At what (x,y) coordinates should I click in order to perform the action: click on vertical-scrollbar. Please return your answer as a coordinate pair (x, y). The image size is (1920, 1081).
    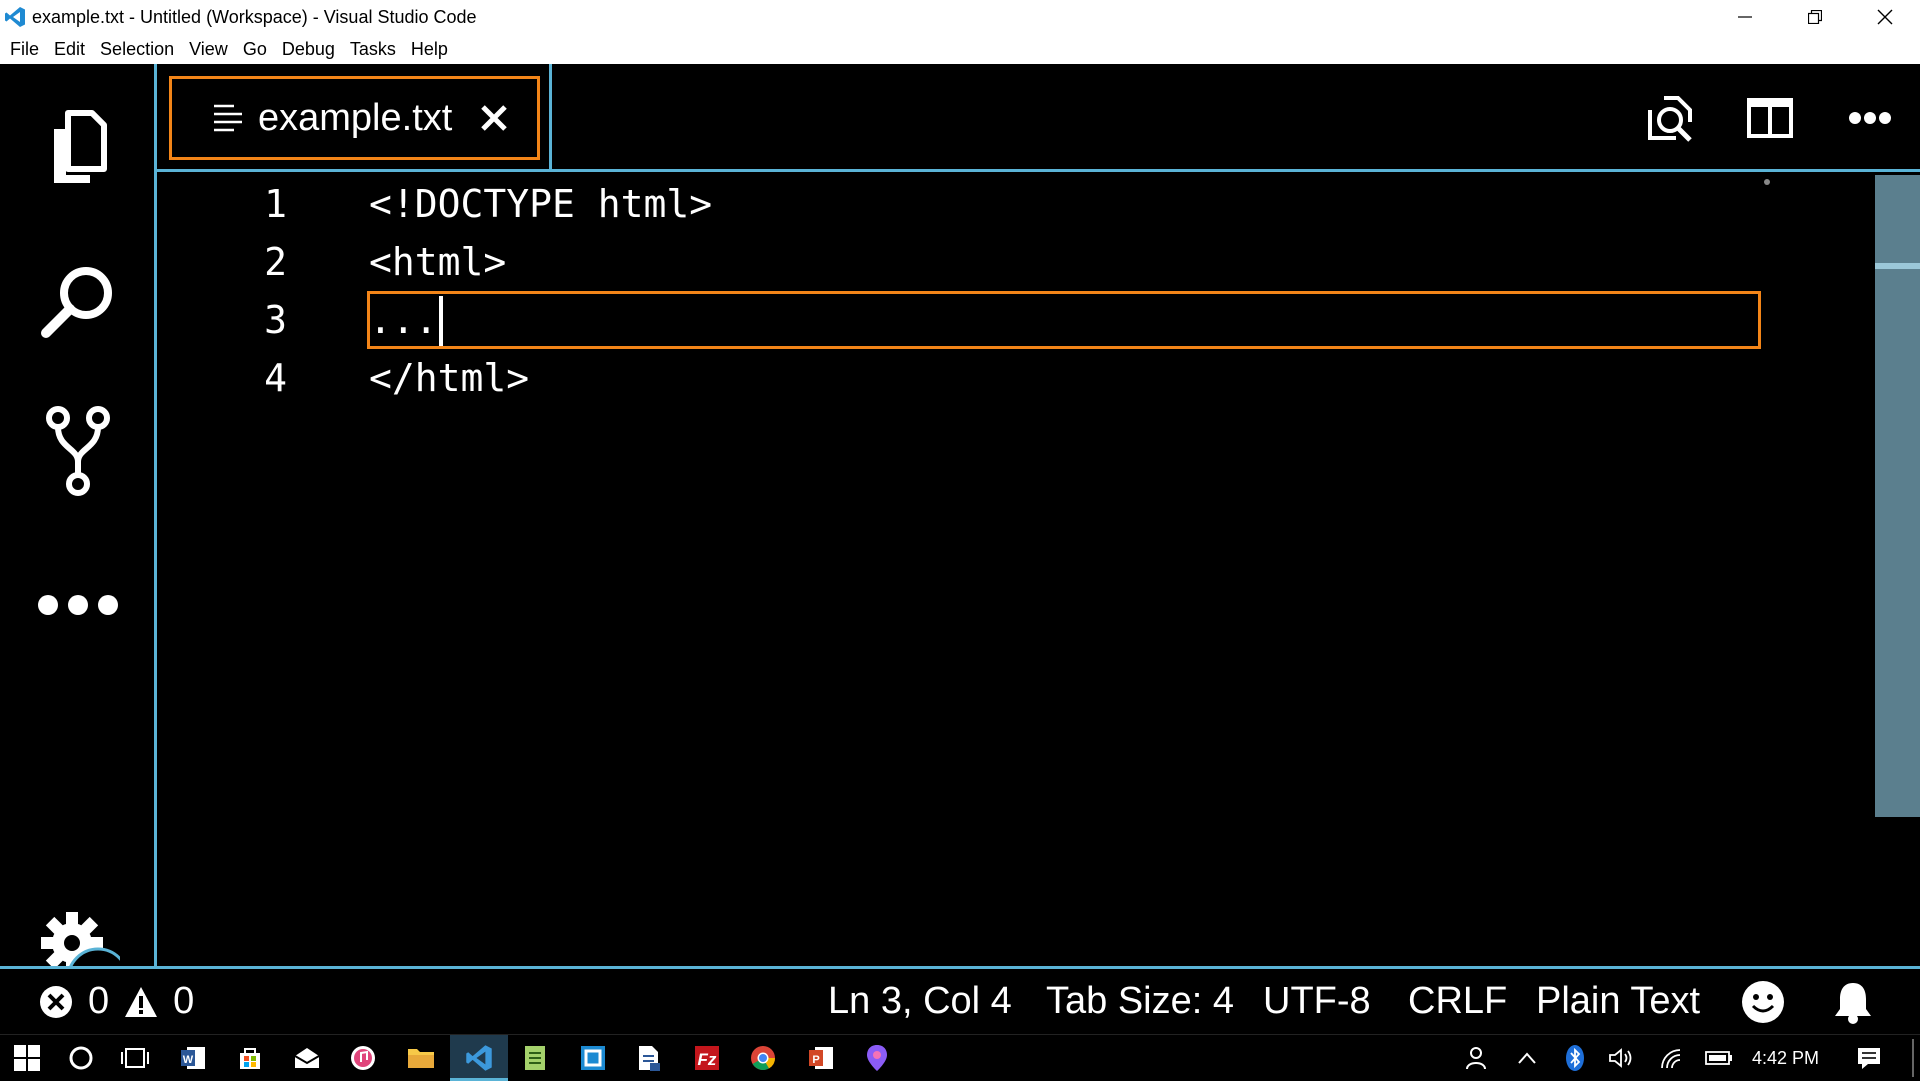
    Looking at the image, I should click on (1897, 496).